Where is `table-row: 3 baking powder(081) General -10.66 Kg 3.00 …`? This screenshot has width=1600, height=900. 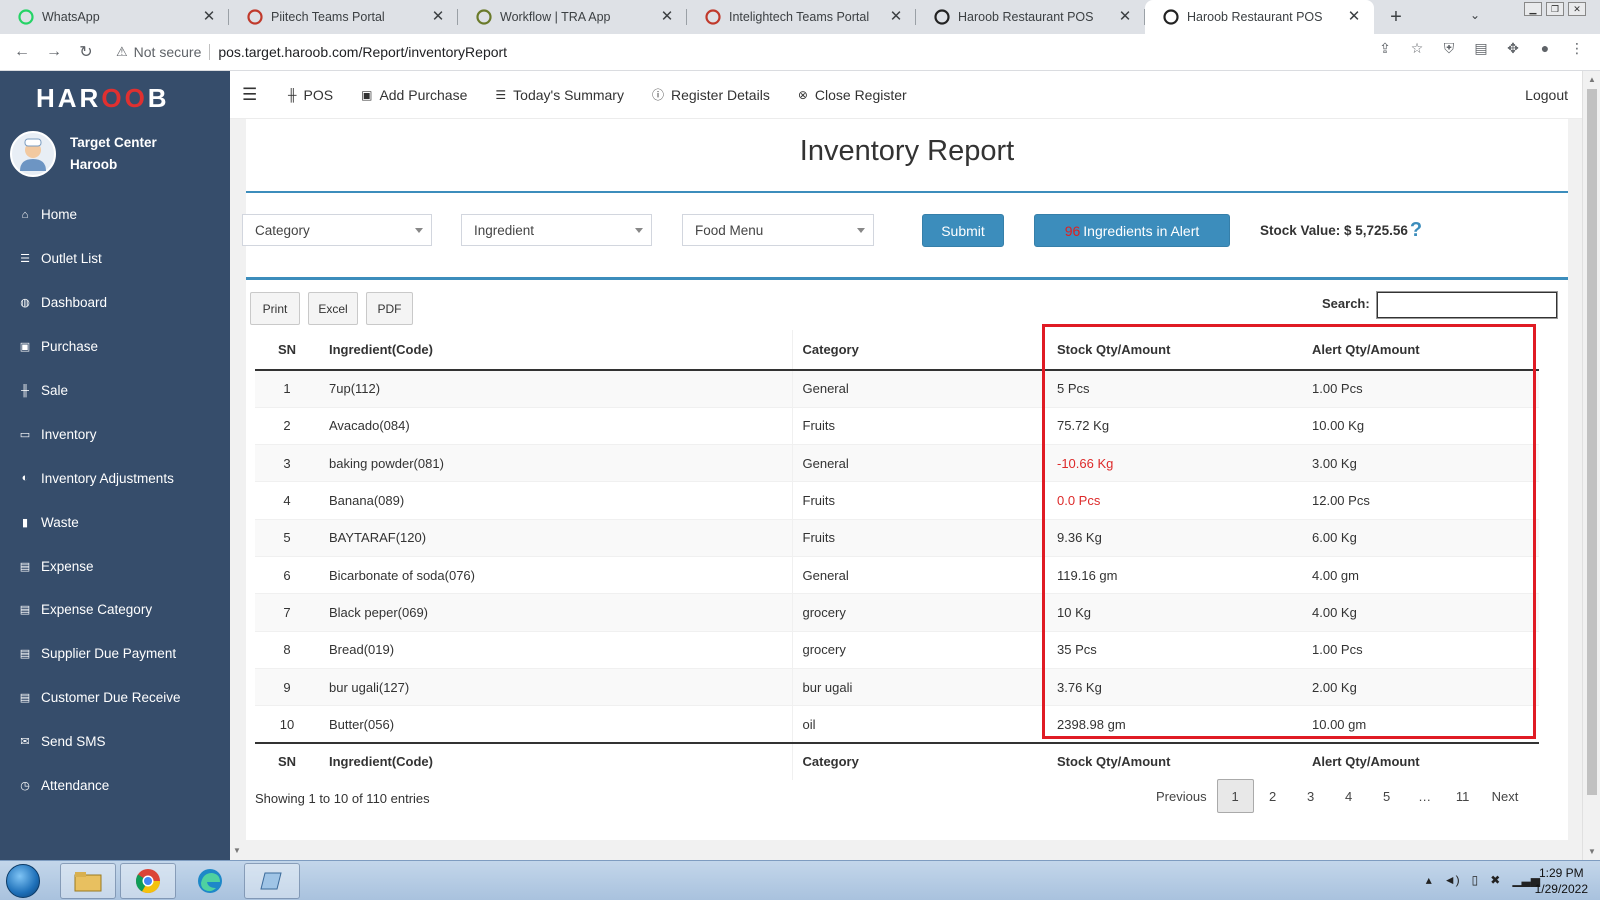
table-row: 3 baking powder(081) General -10.66 Kg 3.00 … is located at coordinates (897, 463).